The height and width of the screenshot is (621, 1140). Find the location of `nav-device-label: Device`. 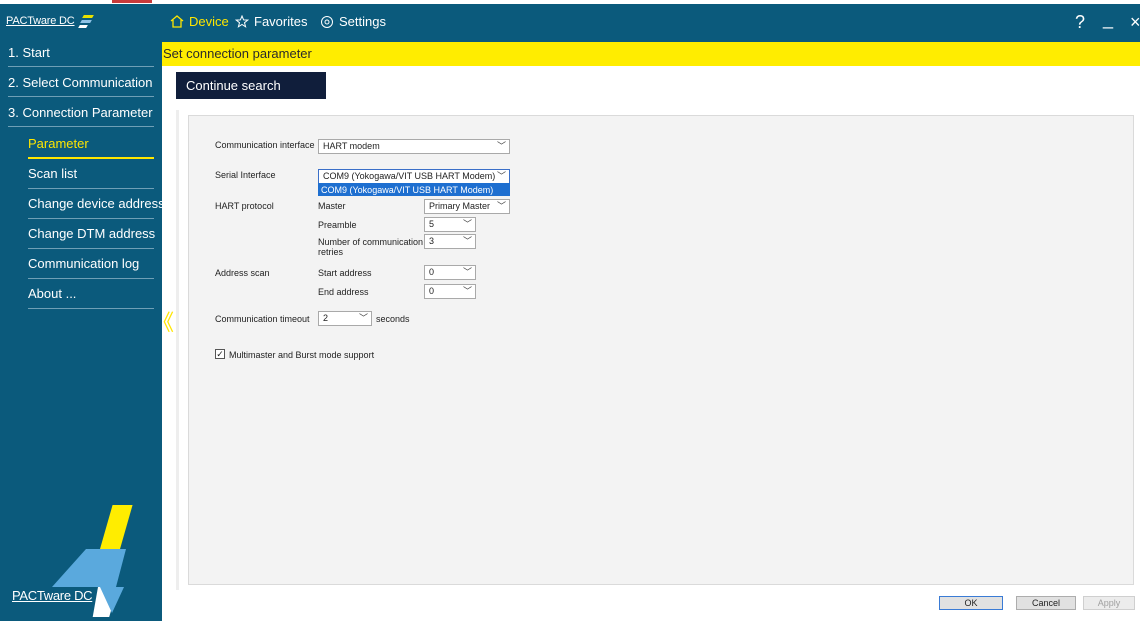

nav-device-label: Device is located at coordinates (209, 21).